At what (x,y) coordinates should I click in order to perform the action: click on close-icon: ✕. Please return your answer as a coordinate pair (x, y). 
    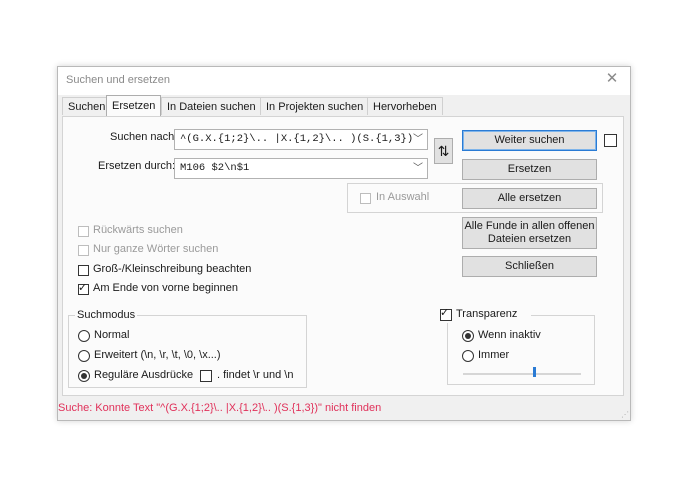
    Looking at the image, I should click on (612, 79).